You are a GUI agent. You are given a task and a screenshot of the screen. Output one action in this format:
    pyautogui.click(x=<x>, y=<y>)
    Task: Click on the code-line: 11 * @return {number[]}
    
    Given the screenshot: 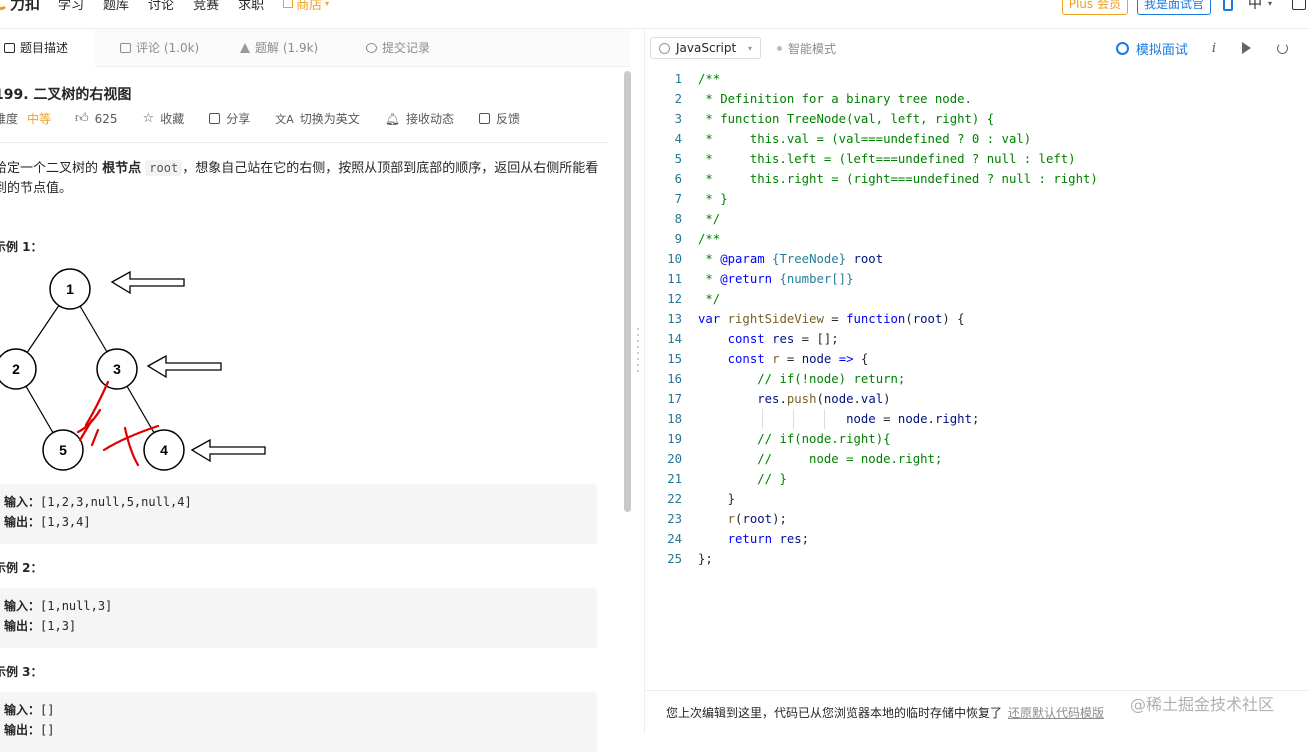 What is the action you would take?
    pyautogui.click(x=760, y=279)
    